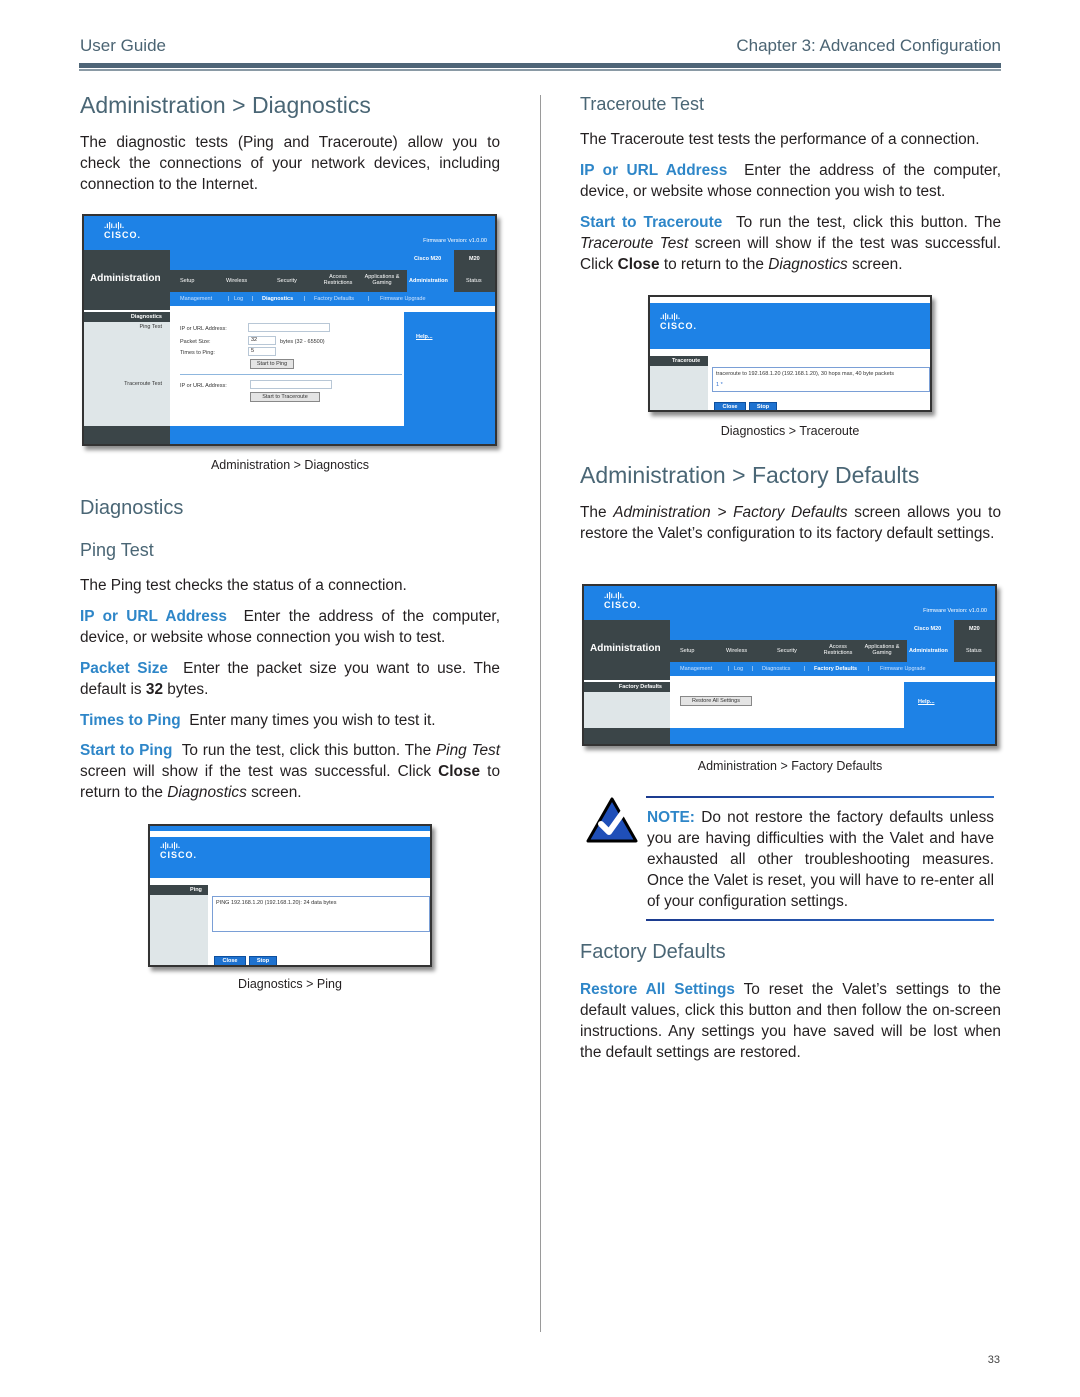 The image size is (1080, 1397). I want to click on page-number: 33, so click(993, 1360).